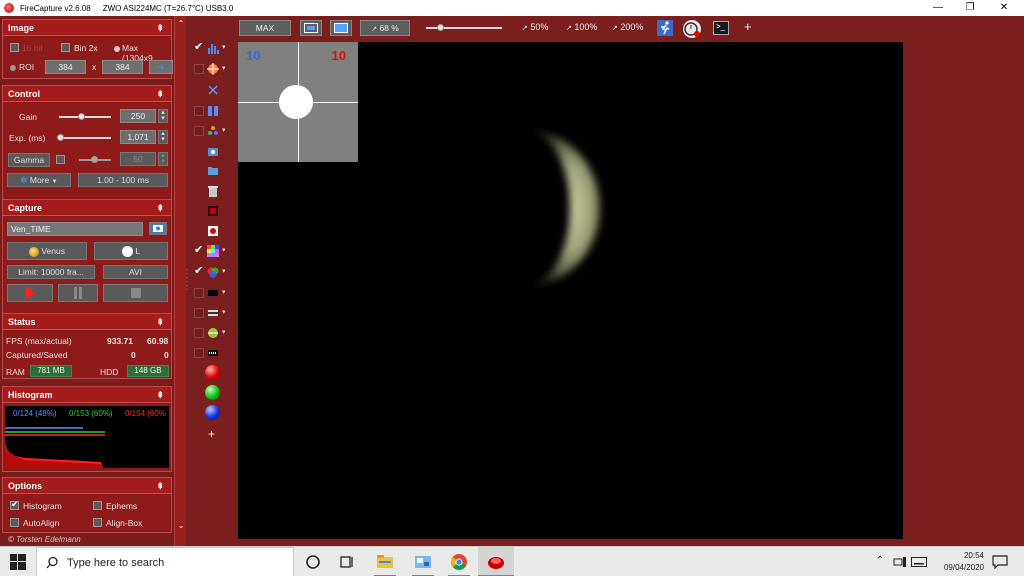 The image size is (1024, 576). What do you see at coordinates (496, 561) in the screenshot?
I see `firecapture-taskbar-button` at bounding box center [496, 561].